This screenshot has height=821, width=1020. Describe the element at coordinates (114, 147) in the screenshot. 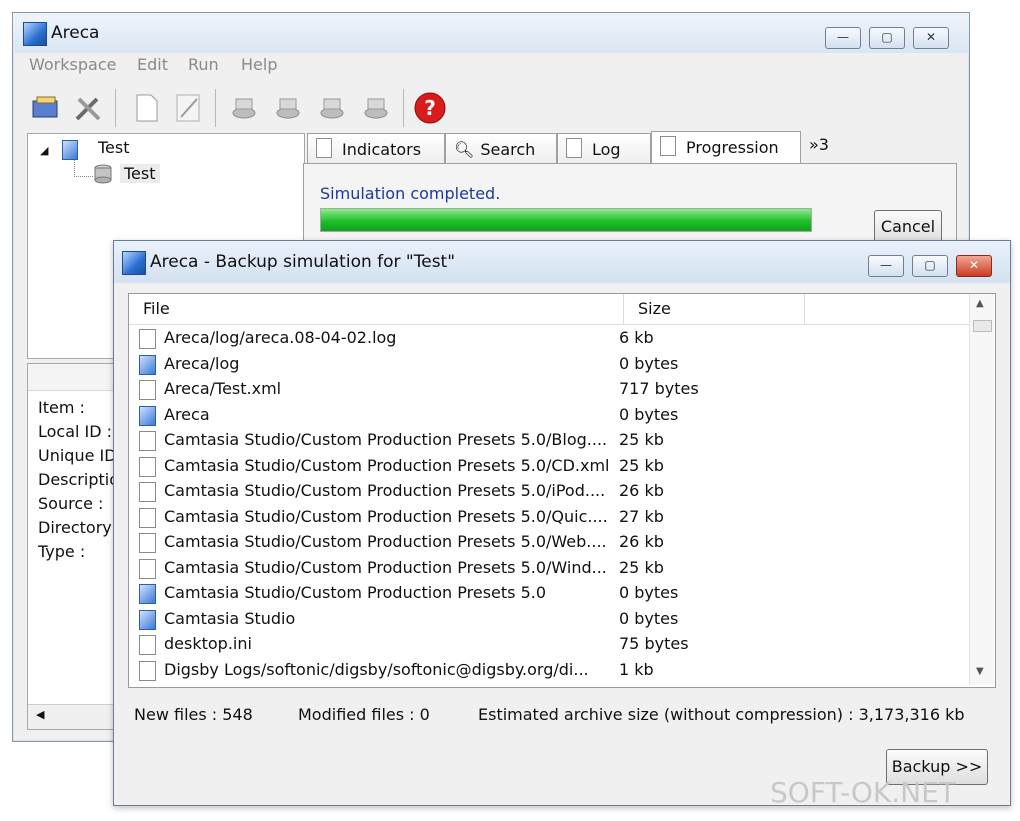

I see `tree-root-label: Test` at that location.